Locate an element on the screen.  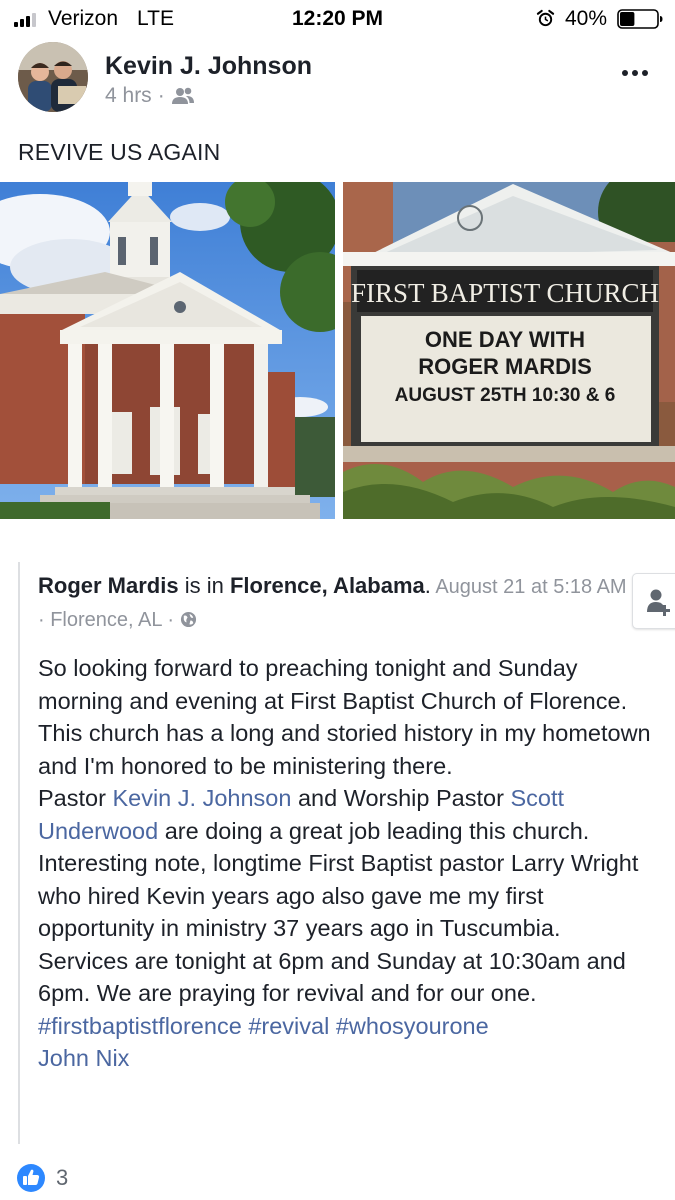
shared-is-in: is in is located at coordinates (204, 585).